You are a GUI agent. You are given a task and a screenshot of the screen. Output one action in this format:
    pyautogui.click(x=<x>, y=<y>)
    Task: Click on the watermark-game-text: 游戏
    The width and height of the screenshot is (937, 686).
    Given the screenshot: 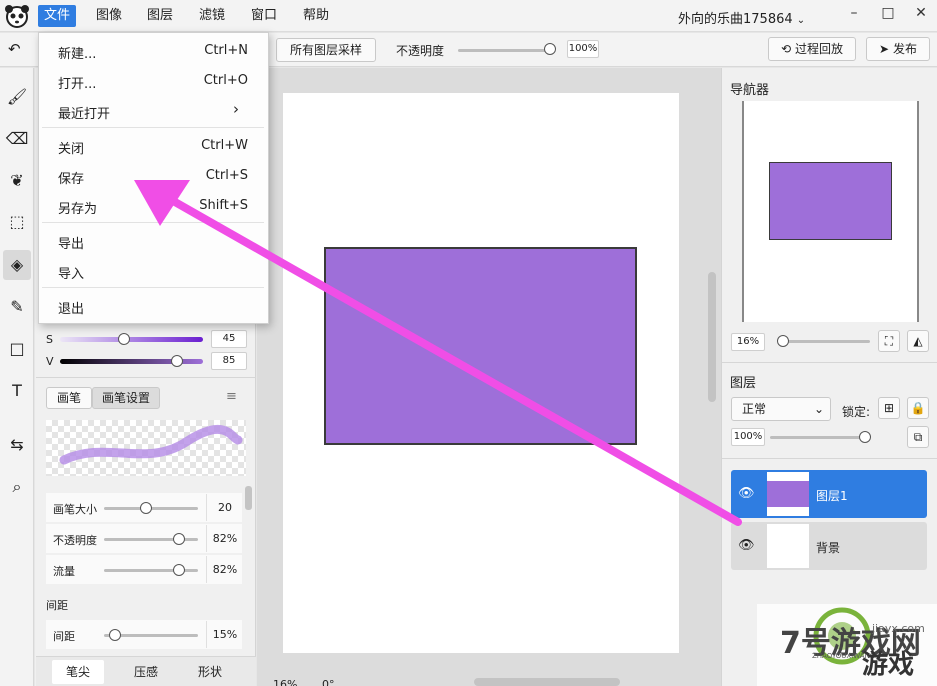 What is the action you would take?
    pyautogui.click(x=888, y=665)
    